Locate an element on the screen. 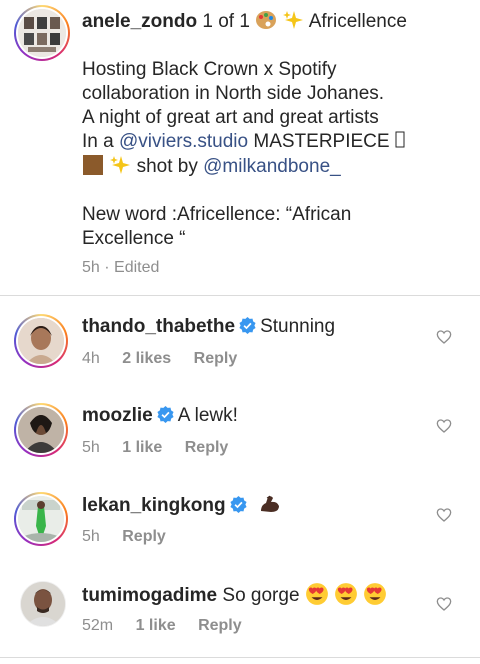 The image size is (480, 664). comment-line: lekan_kingkong is located at coordinates (182, 505).